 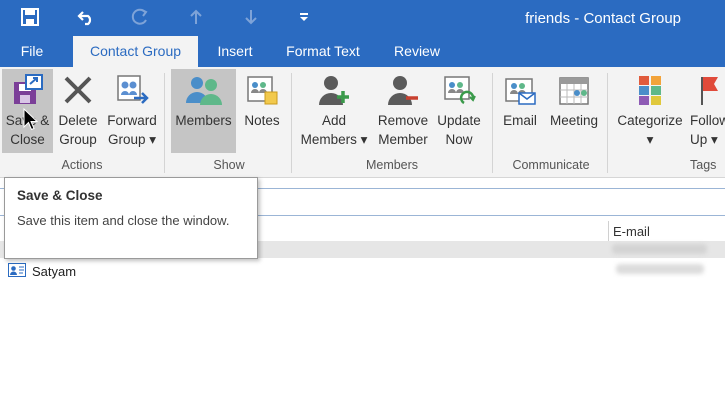 What do you see at coordinates (334, 120) in the screenshot?
I see `add-members-label-1: Add` at bounding box center [334, 120].